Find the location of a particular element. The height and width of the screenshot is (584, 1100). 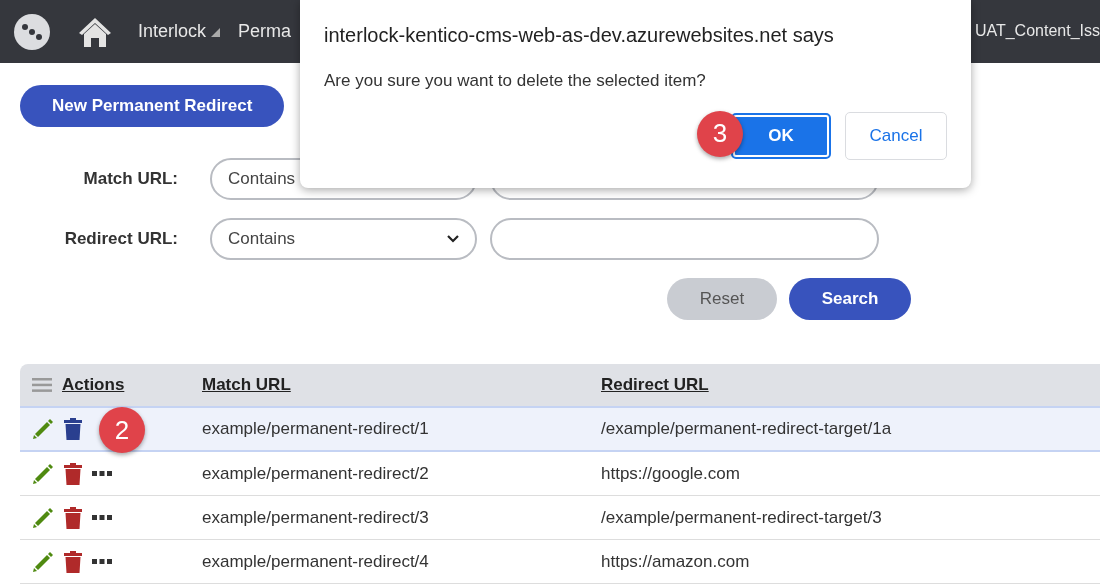

table-cell-text: example/permanent-redirect/2 is located at coordinates (316, 473).